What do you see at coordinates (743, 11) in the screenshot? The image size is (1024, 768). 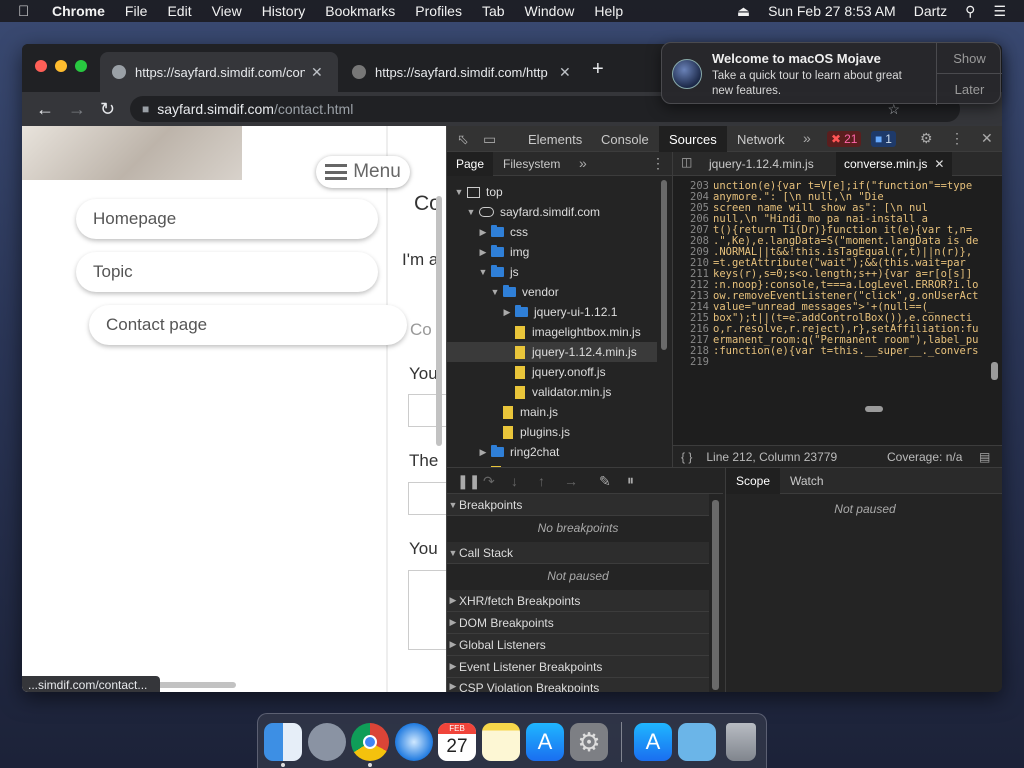 I see `eject-icon: ⏏` at bounding box center [743, 11].